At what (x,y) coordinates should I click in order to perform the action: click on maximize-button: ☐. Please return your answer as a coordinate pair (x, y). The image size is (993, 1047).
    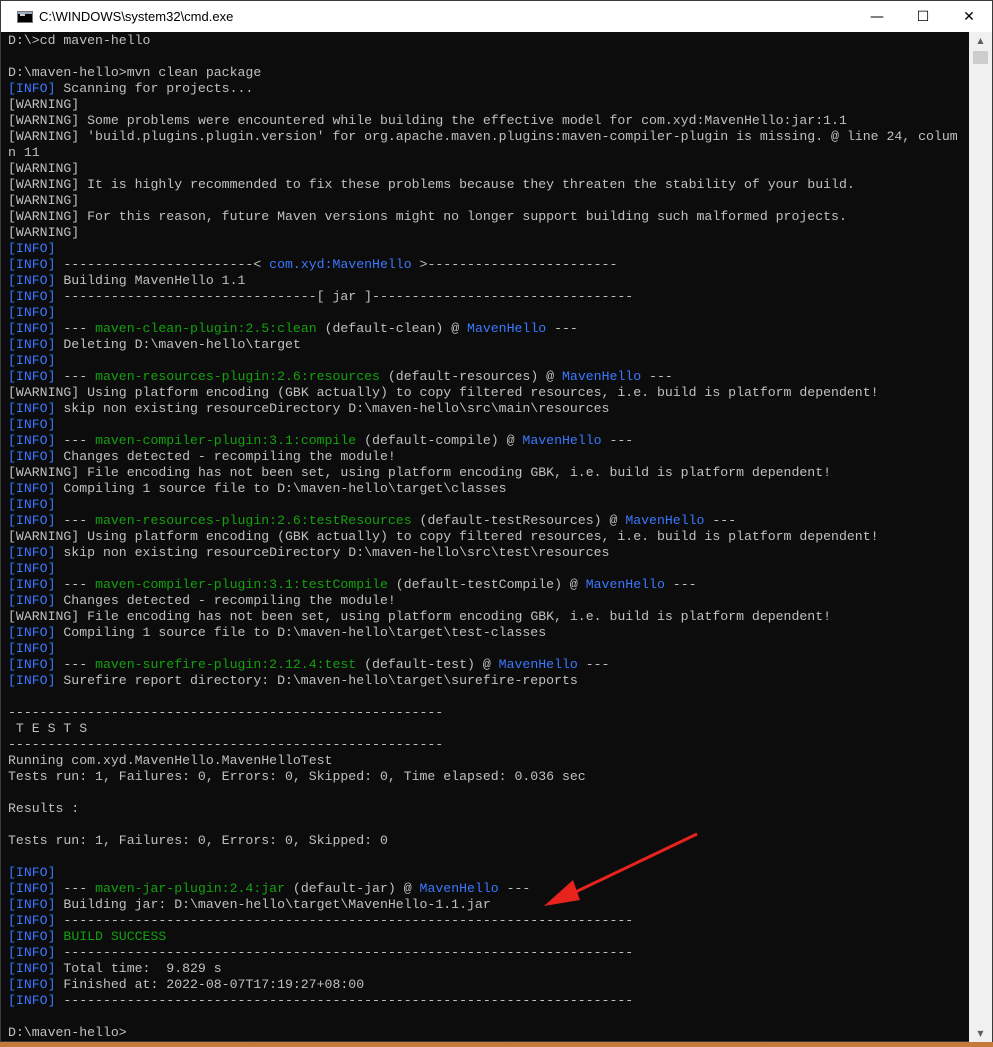
    Looking at the image, I should click on (923, 16).